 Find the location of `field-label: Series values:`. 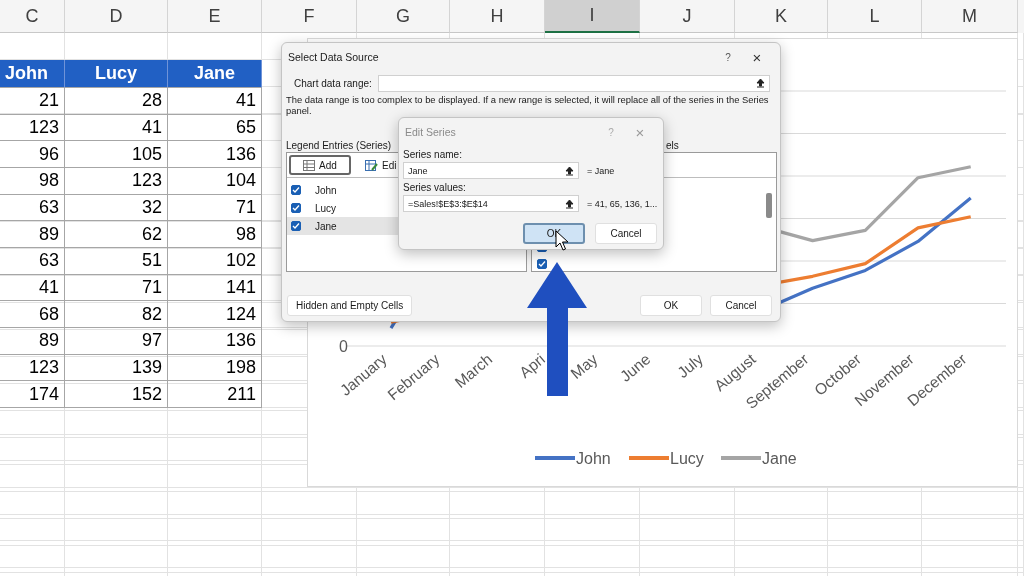

field-label: Series values: is located at coordinates (435, 187).